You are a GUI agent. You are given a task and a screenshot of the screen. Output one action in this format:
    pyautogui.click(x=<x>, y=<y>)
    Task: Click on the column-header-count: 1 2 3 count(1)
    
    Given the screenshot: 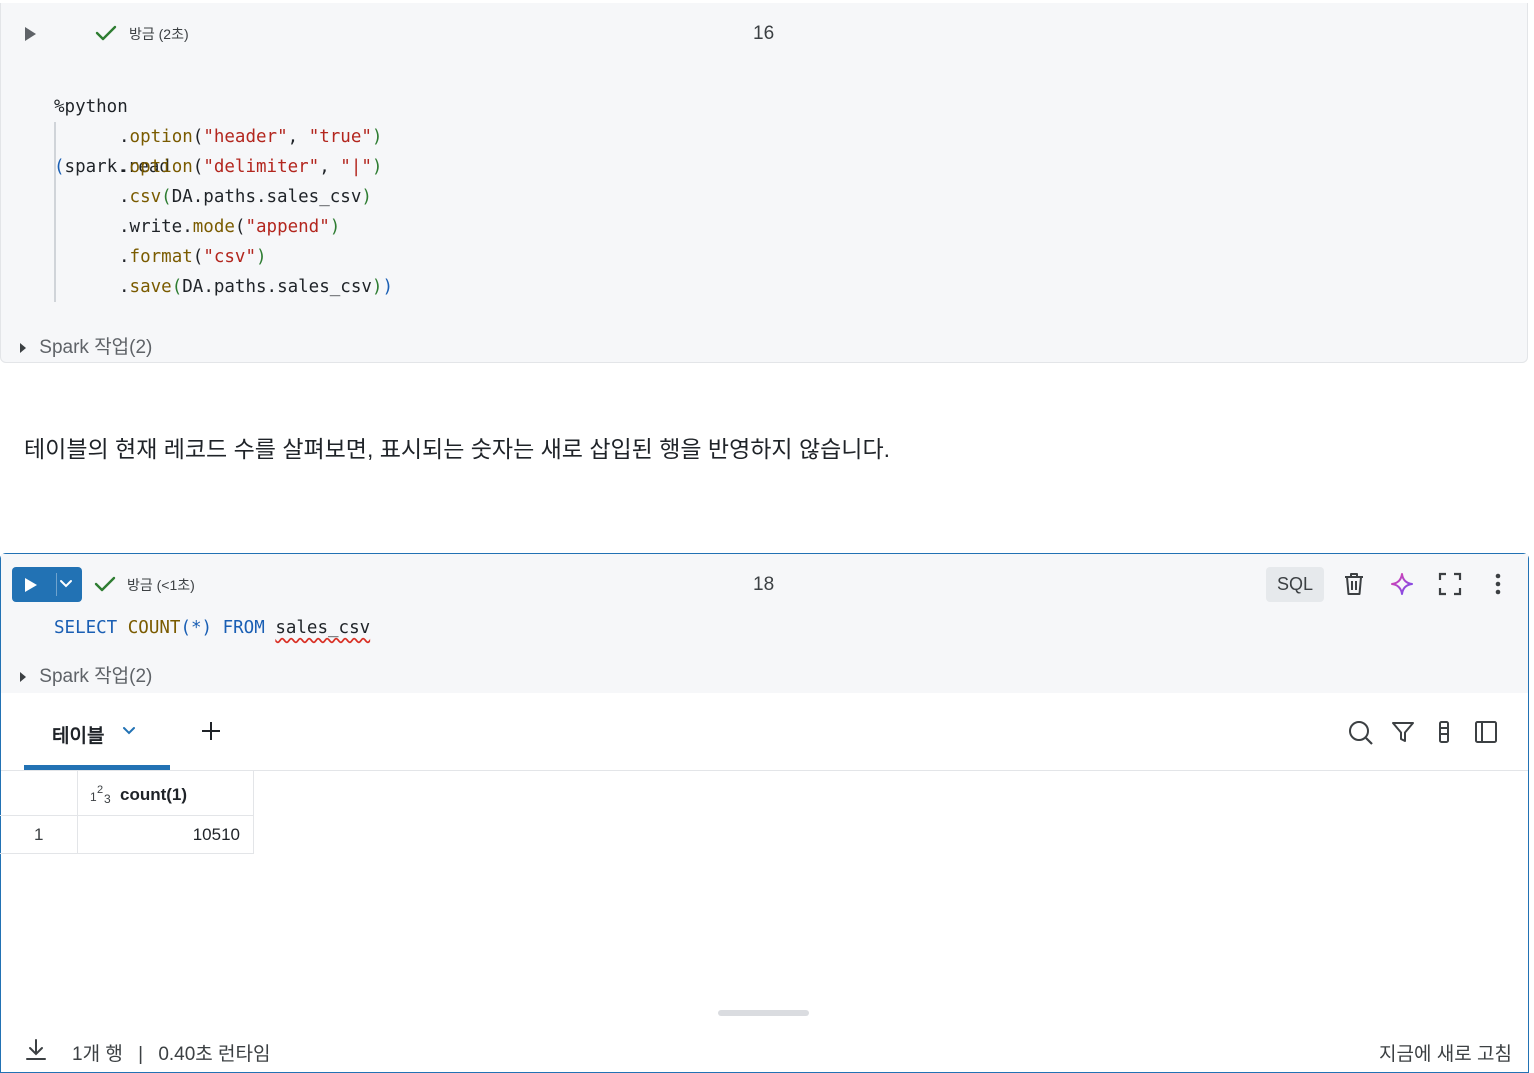 What is the action you would take?
    pyautogui.click(x=165, y=793)
    